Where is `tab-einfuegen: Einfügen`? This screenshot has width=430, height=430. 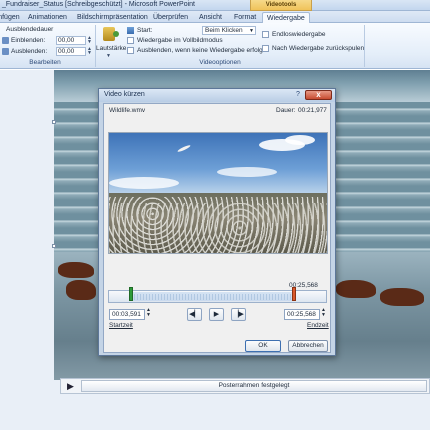
tab-einfuegen: Einfügen is located at coordinates (10, 17).